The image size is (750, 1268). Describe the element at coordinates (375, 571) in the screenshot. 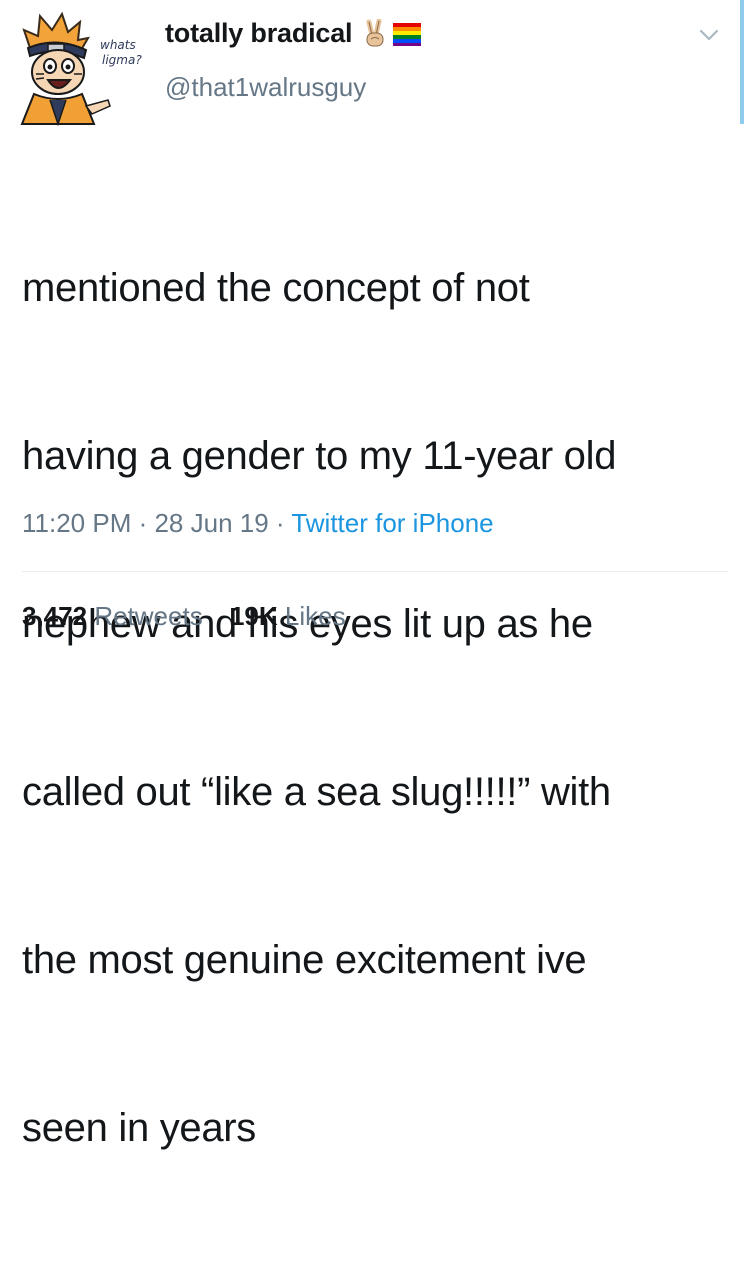

I see `divider` at that location.